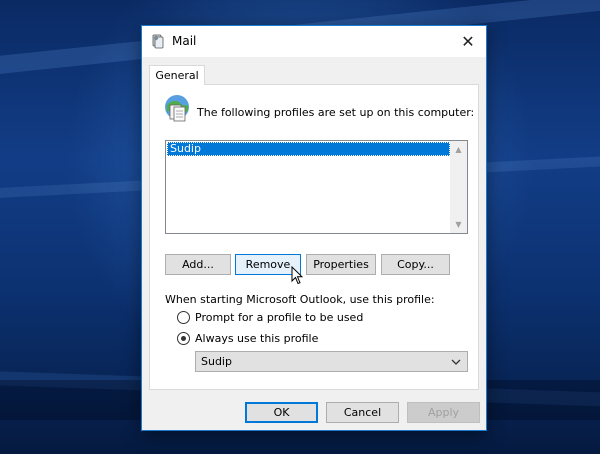 The height and width of the screenshot is (454, 600). I want to click on scroll-down-icon: ▼, so click(458, 224).